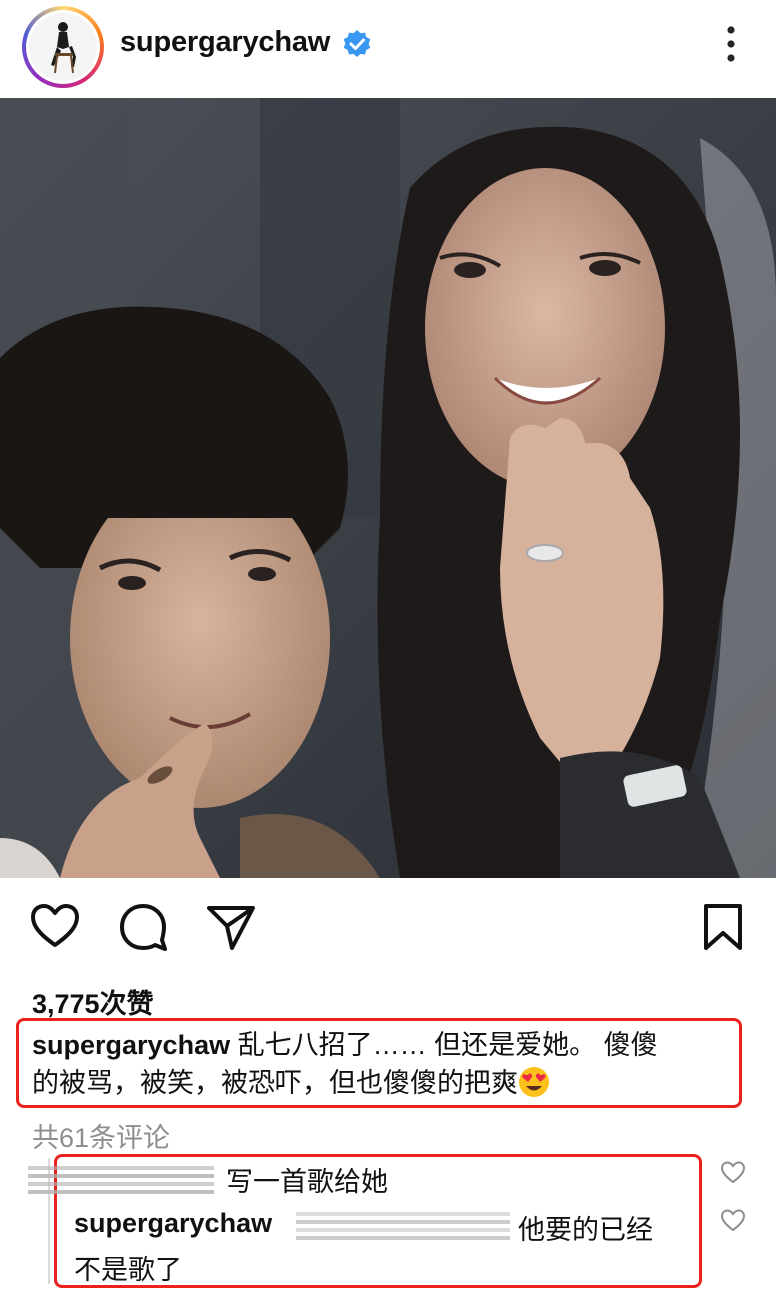  What do you see at coordinates (731, 44) in the screenshot?
I see `more-vertical-icon` at bounding box center [731, 44].